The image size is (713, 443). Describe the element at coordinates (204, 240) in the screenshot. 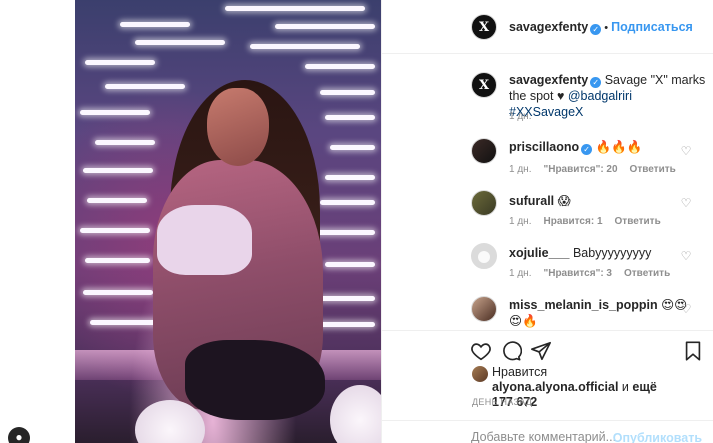

I see `figure-top` at that location.